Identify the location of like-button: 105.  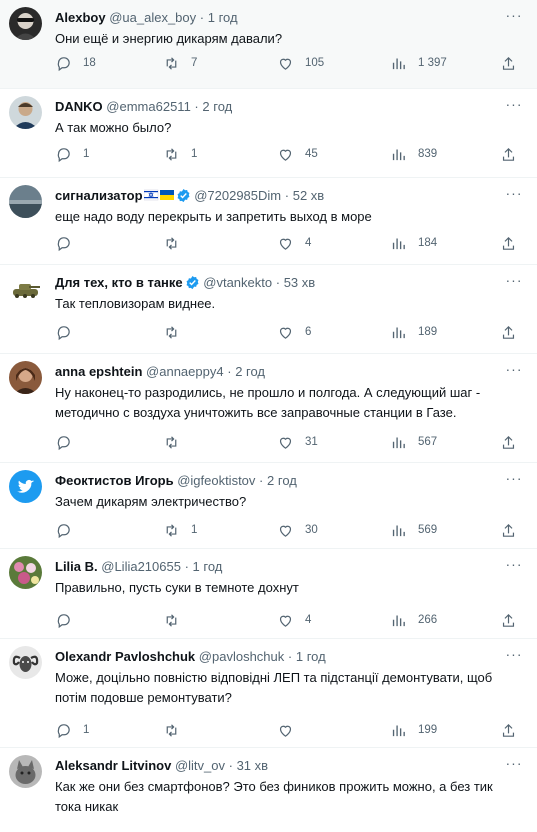
(300, 63).